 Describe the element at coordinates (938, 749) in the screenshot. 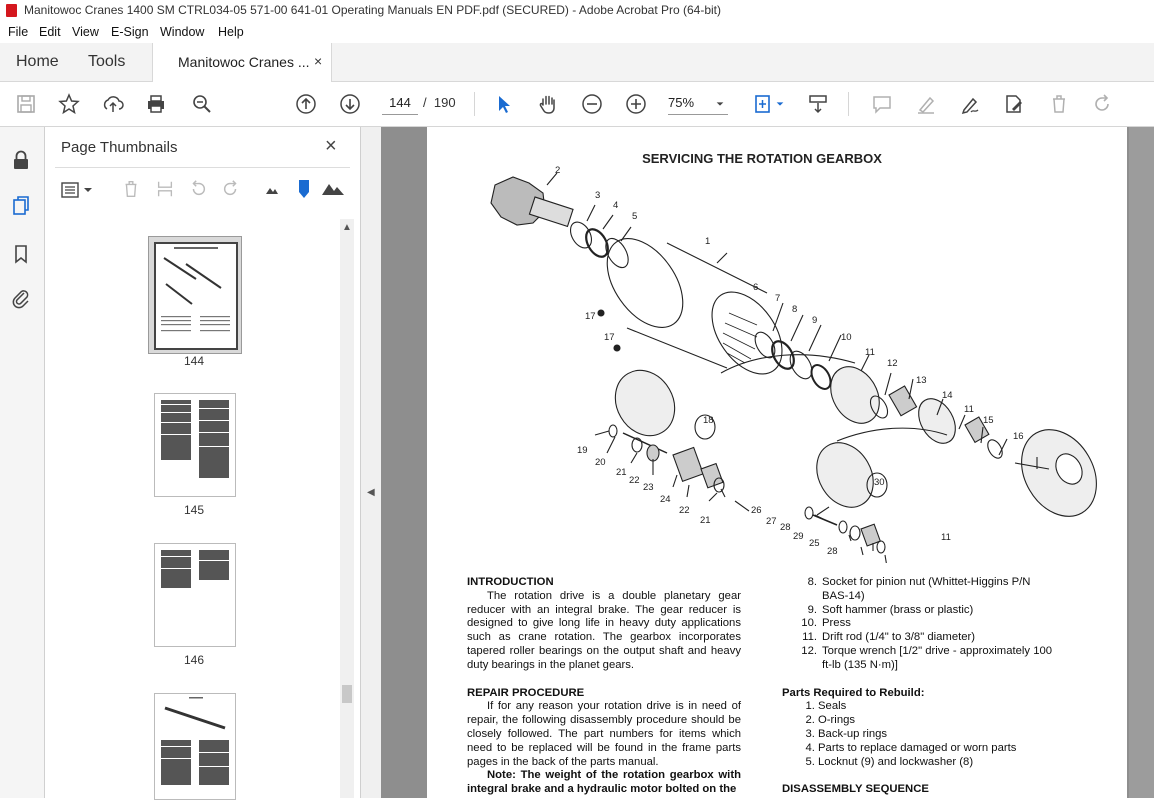

I see `parts-item: Parts to replace damaged or worn parts` at that location.